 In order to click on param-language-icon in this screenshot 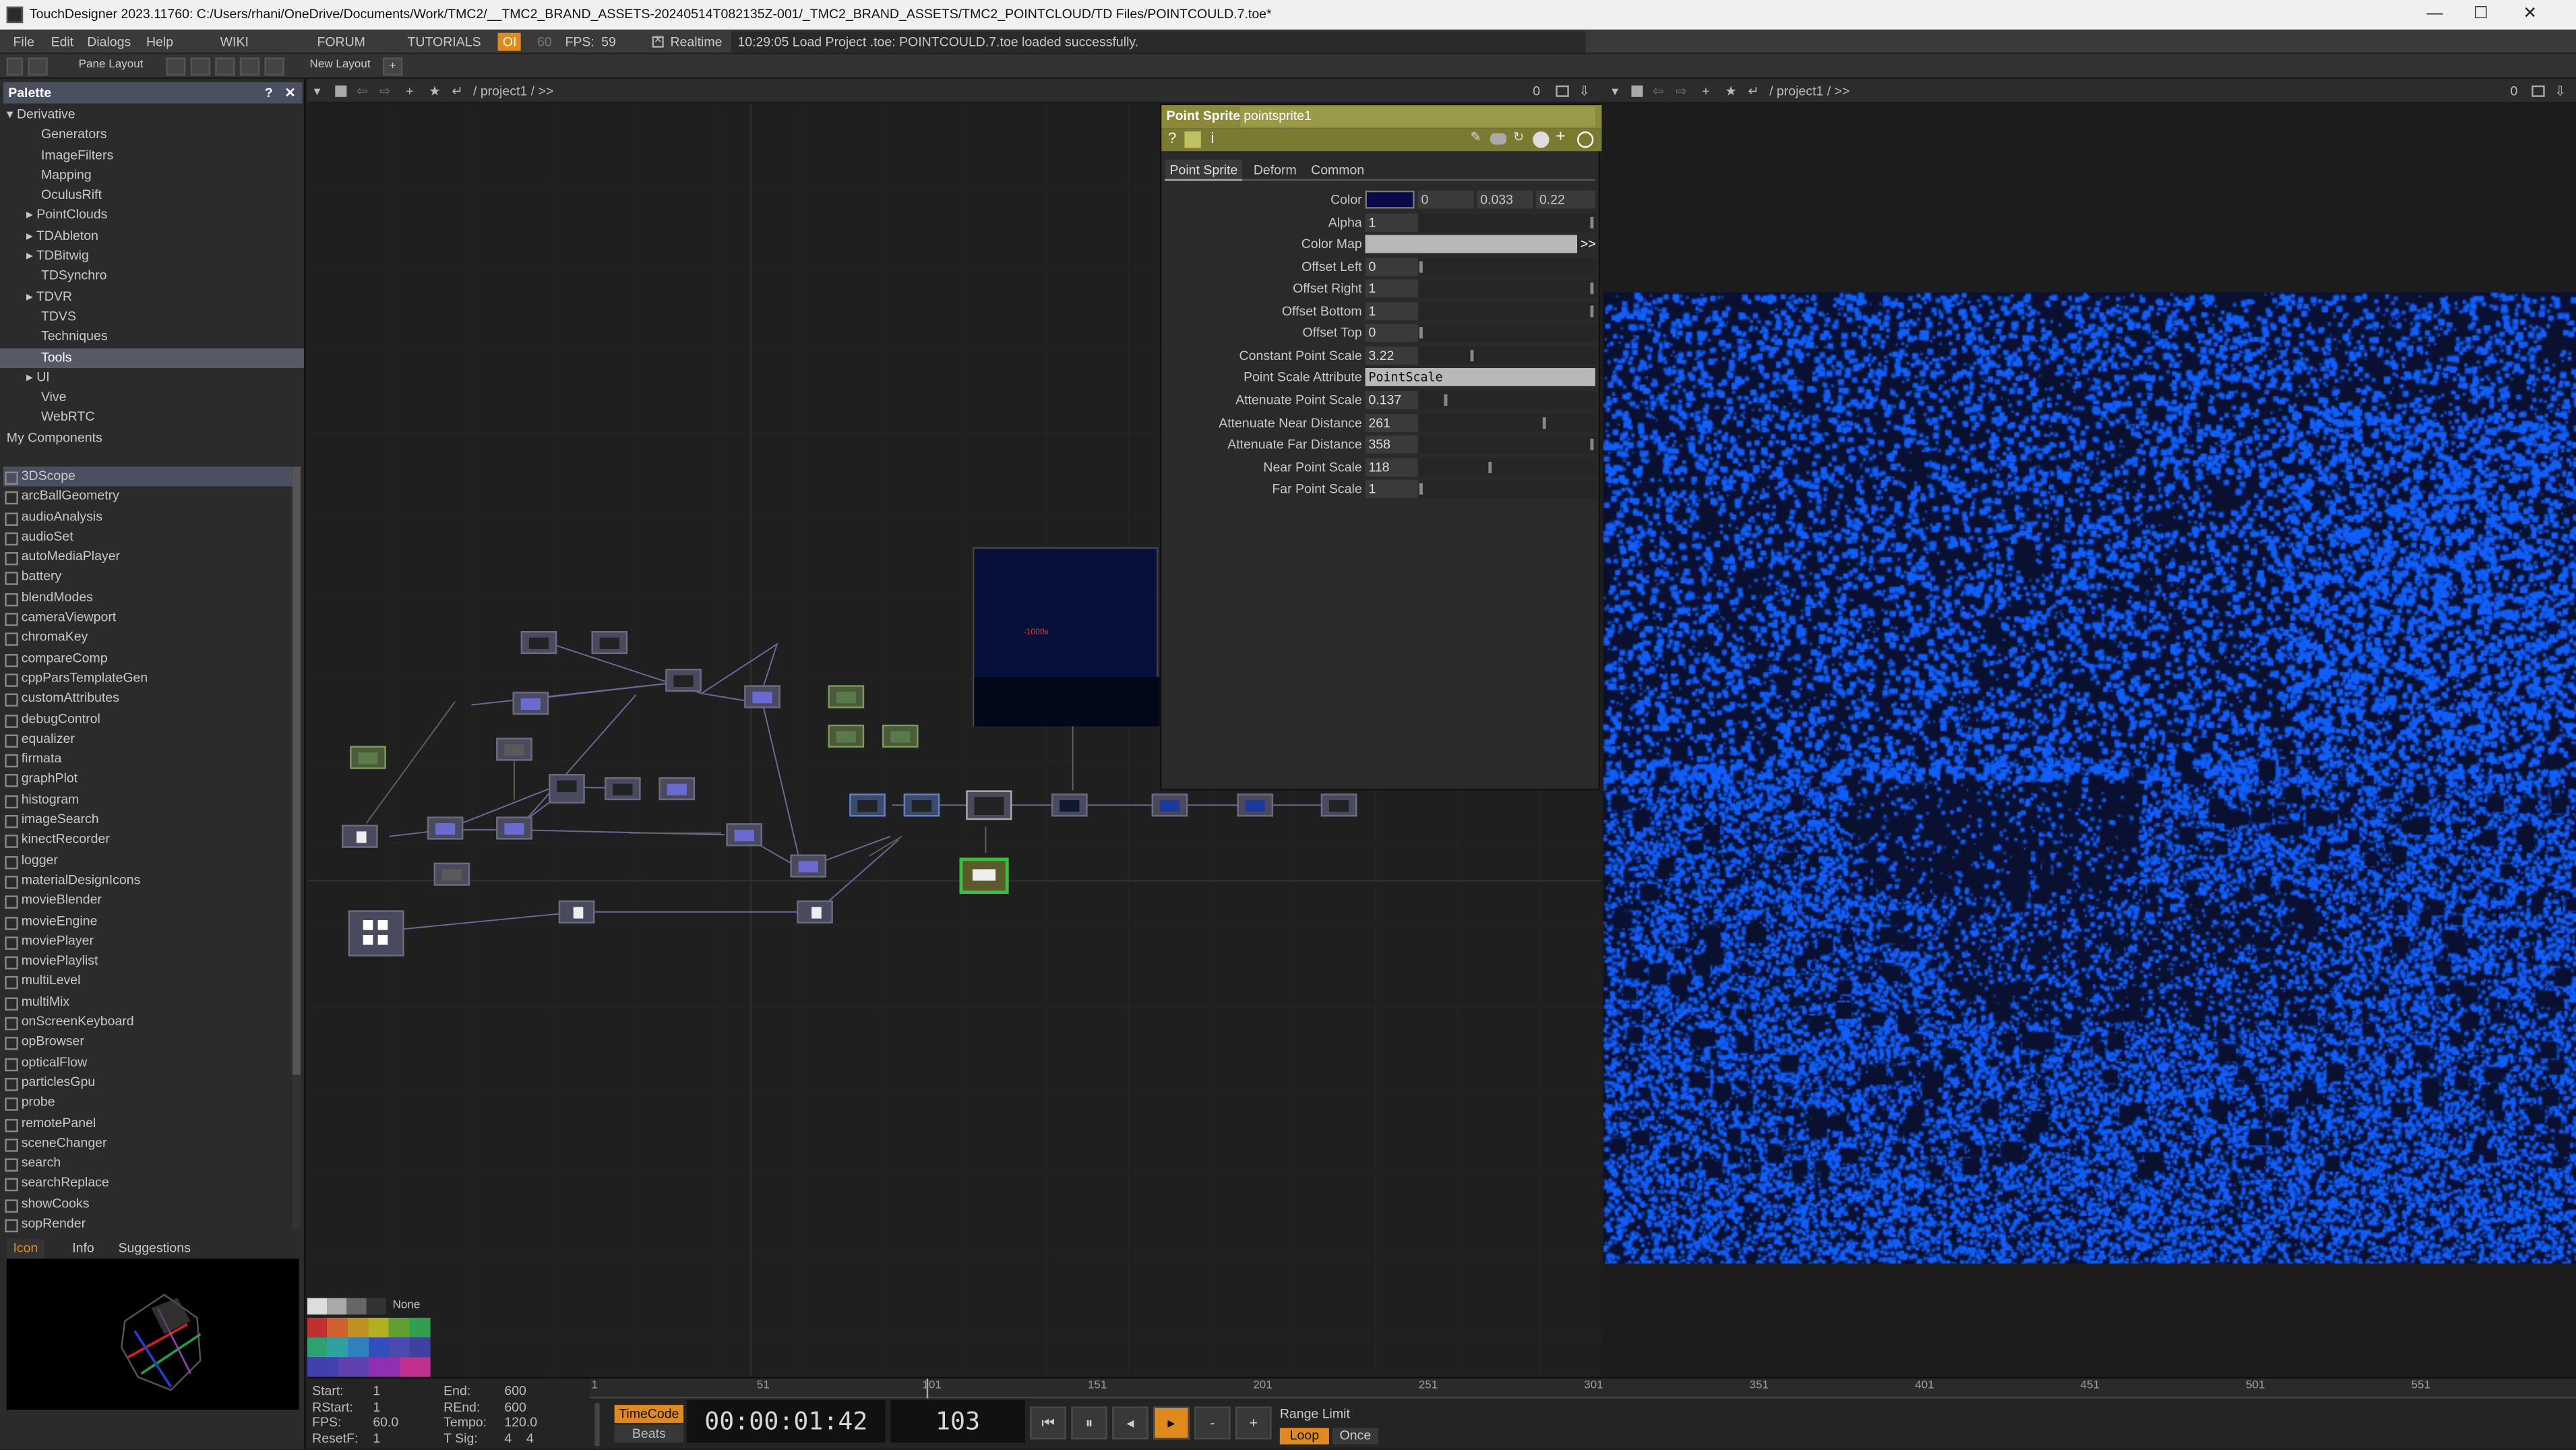, I will do `click(1542, 139)`.